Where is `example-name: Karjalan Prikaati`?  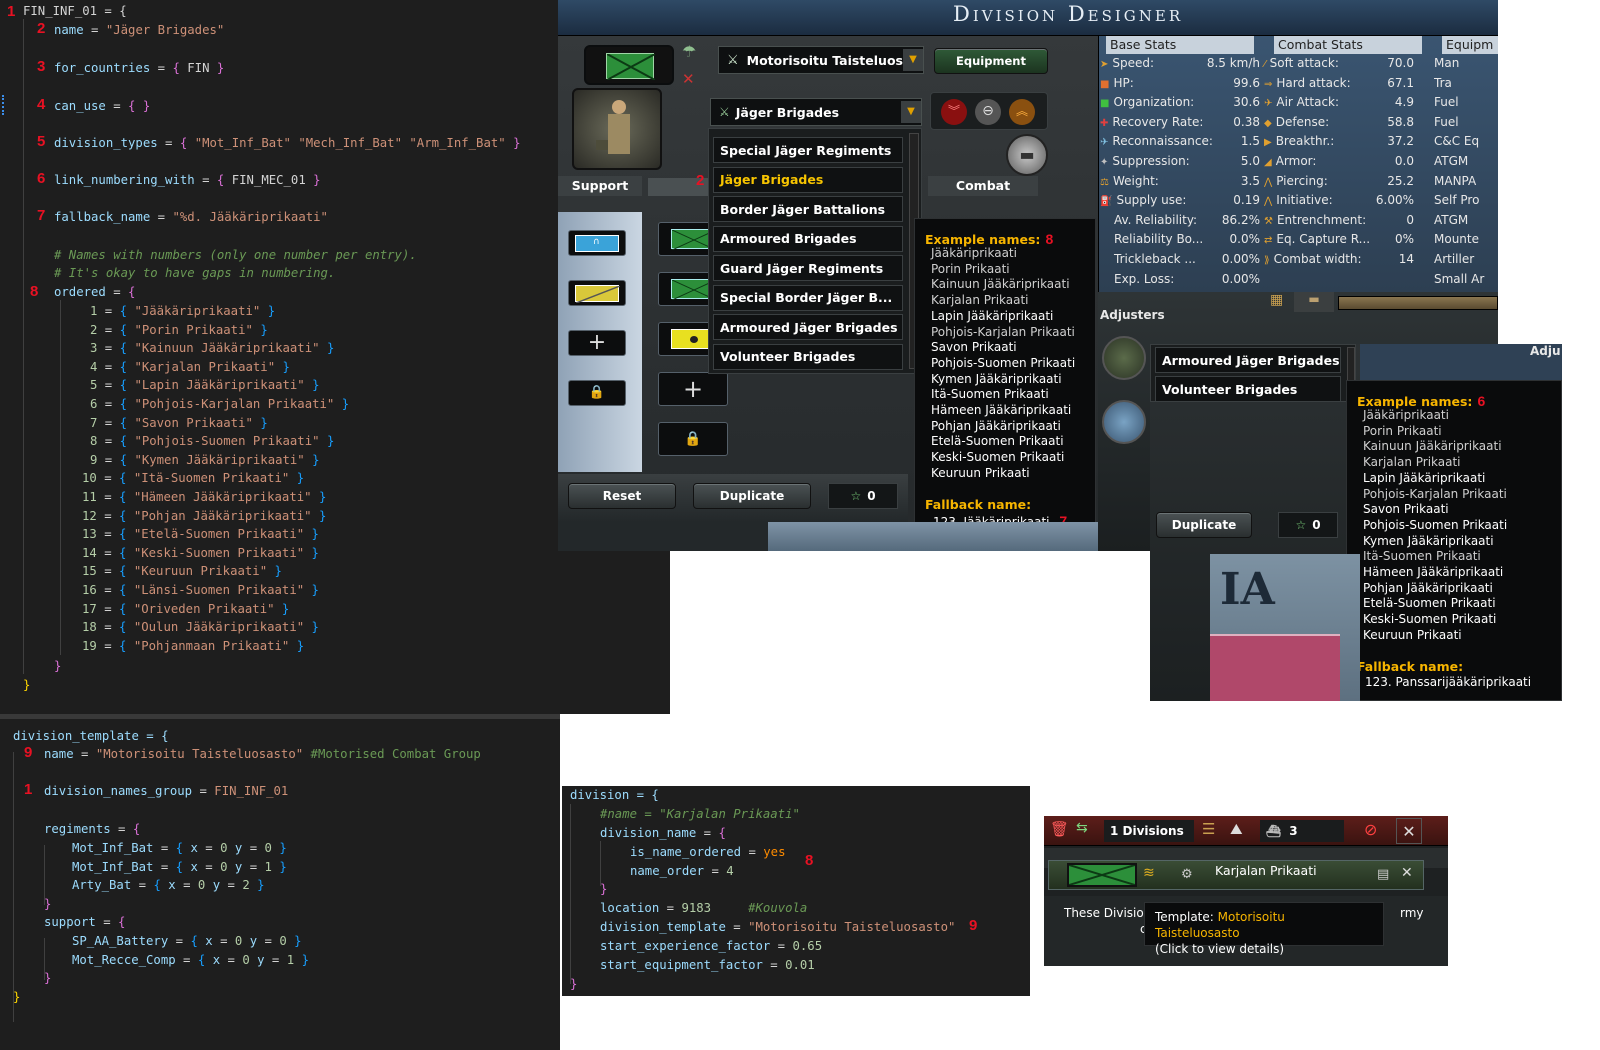 example-name: Karjalan Prikaati is located at coordinates (980, 300).